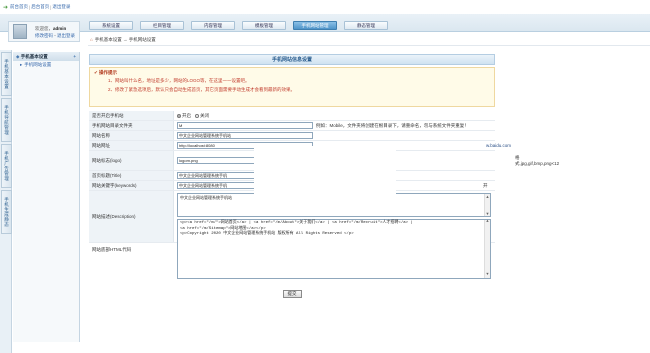 This screenshot has height=353, width=650. I want to click on radio-enable-on, so click(179, 115).